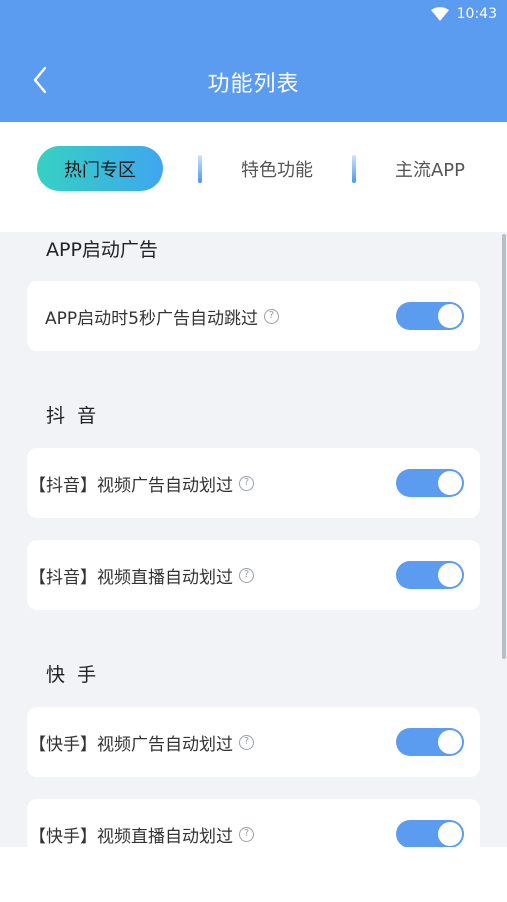 The width and height of the screenshot is (507, 902). I want to click on section-title-app-launch-ads: APP启动广告, so click(102, 250).